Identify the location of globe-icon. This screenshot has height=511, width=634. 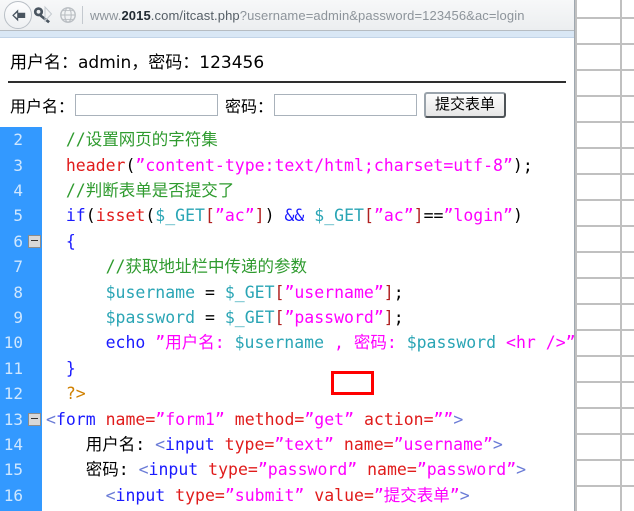
(68, 15).